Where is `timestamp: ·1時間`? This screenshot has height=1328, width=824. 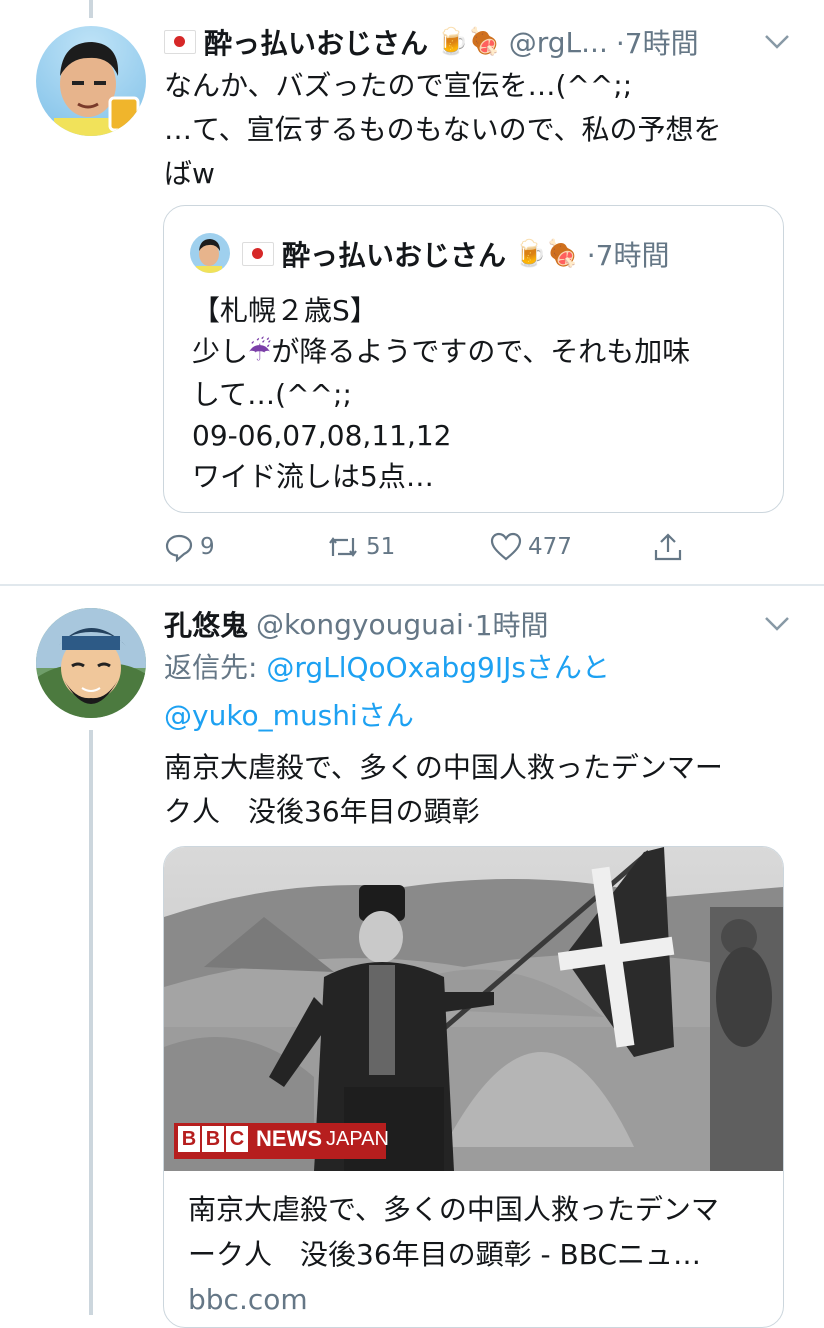 timestamp: ·1時間 is located at coordinates (507, 624).